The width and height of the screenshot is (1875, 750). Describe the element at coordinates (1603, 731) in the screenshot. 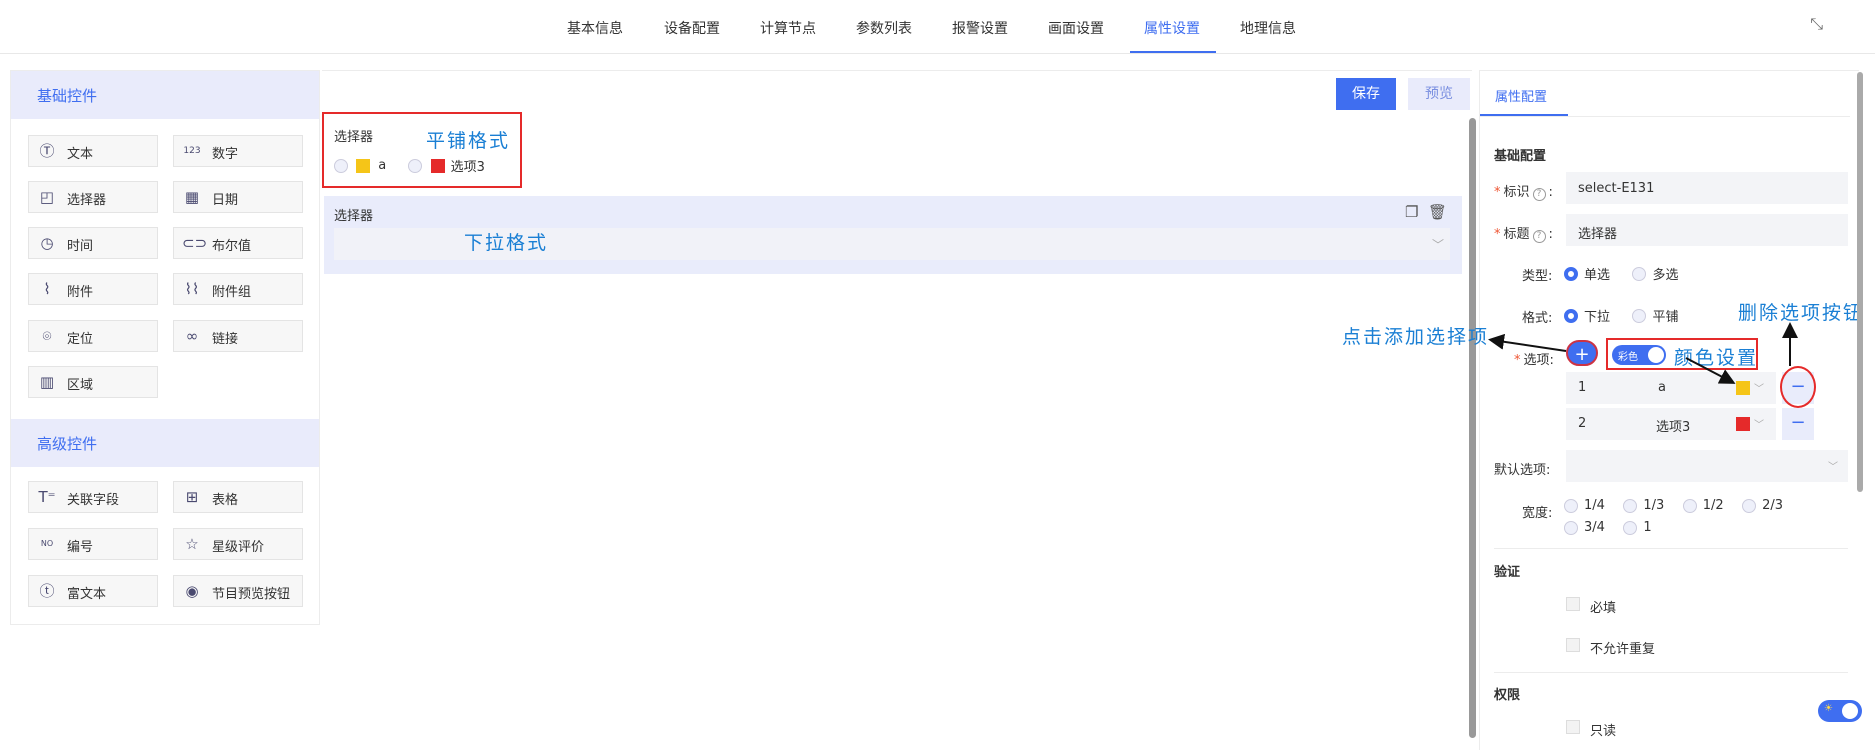

I see `readonly-label: 只读` at that location.